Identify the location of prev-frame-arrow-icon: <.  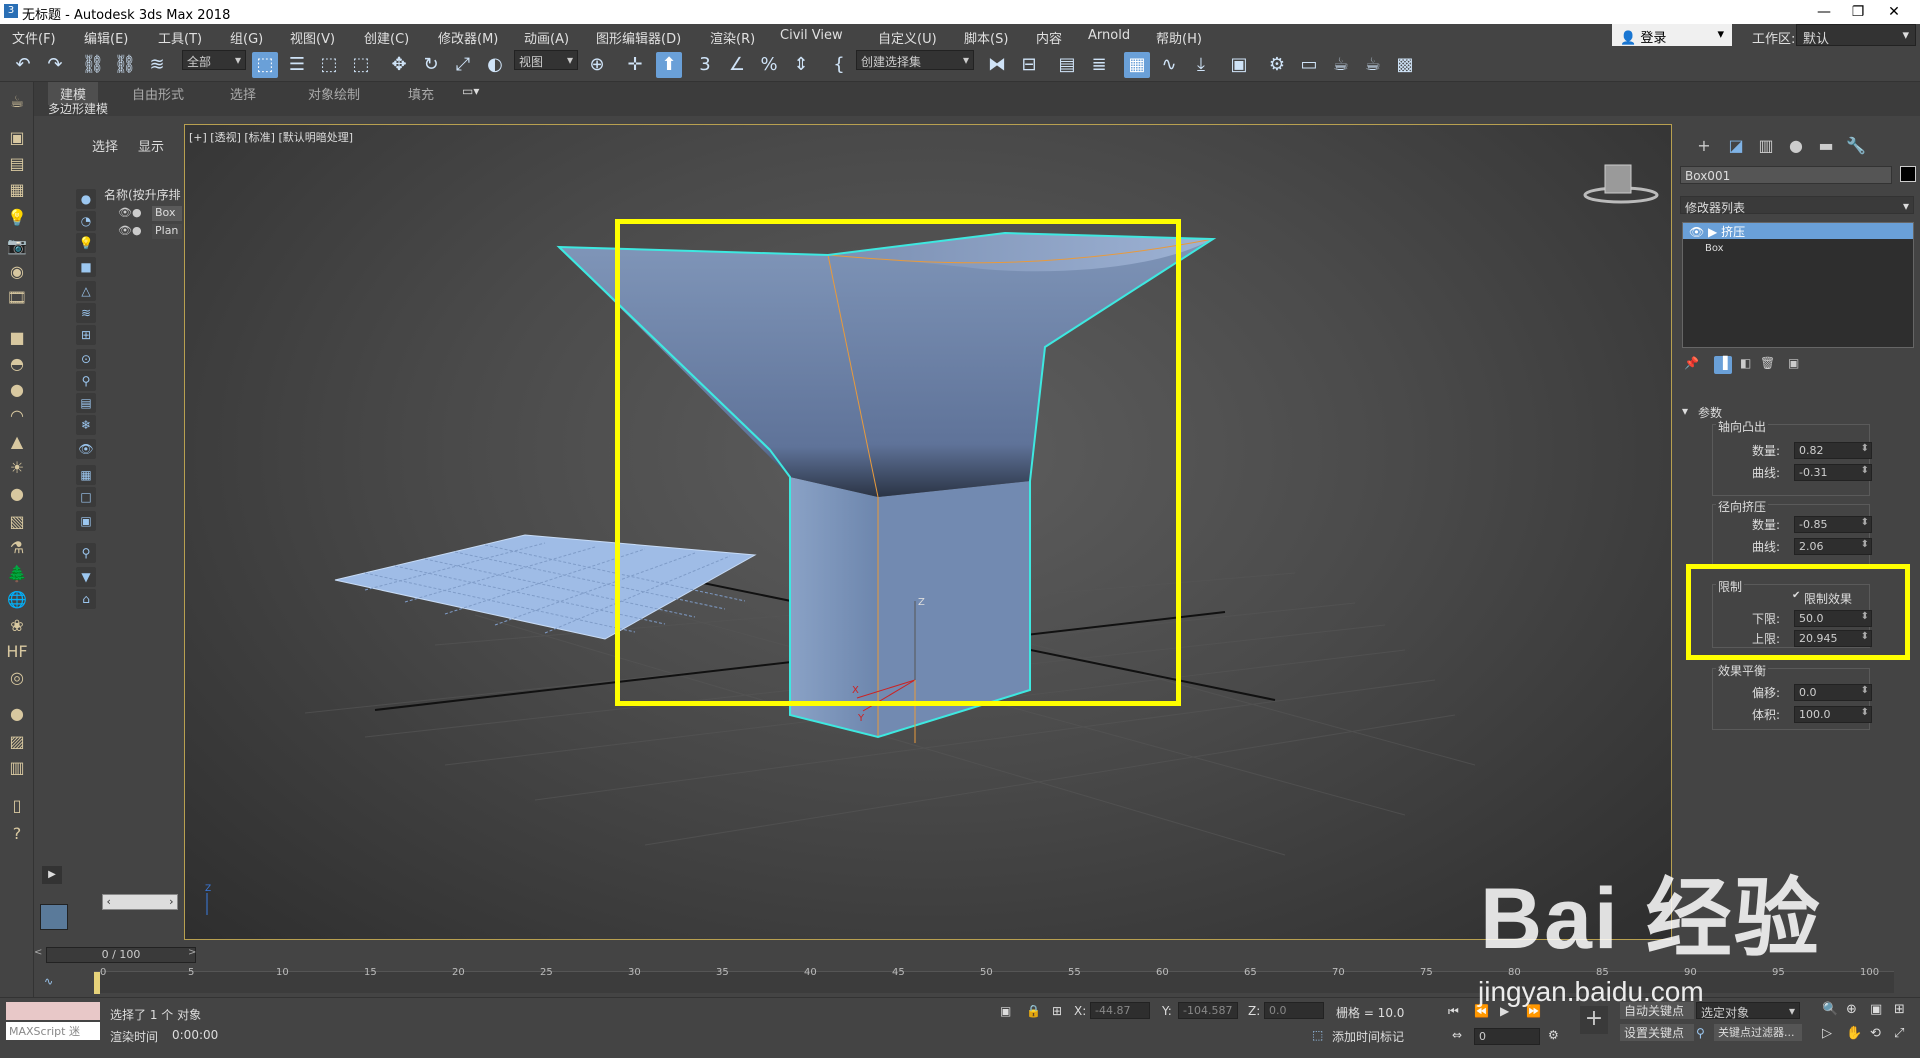
(38, 952).